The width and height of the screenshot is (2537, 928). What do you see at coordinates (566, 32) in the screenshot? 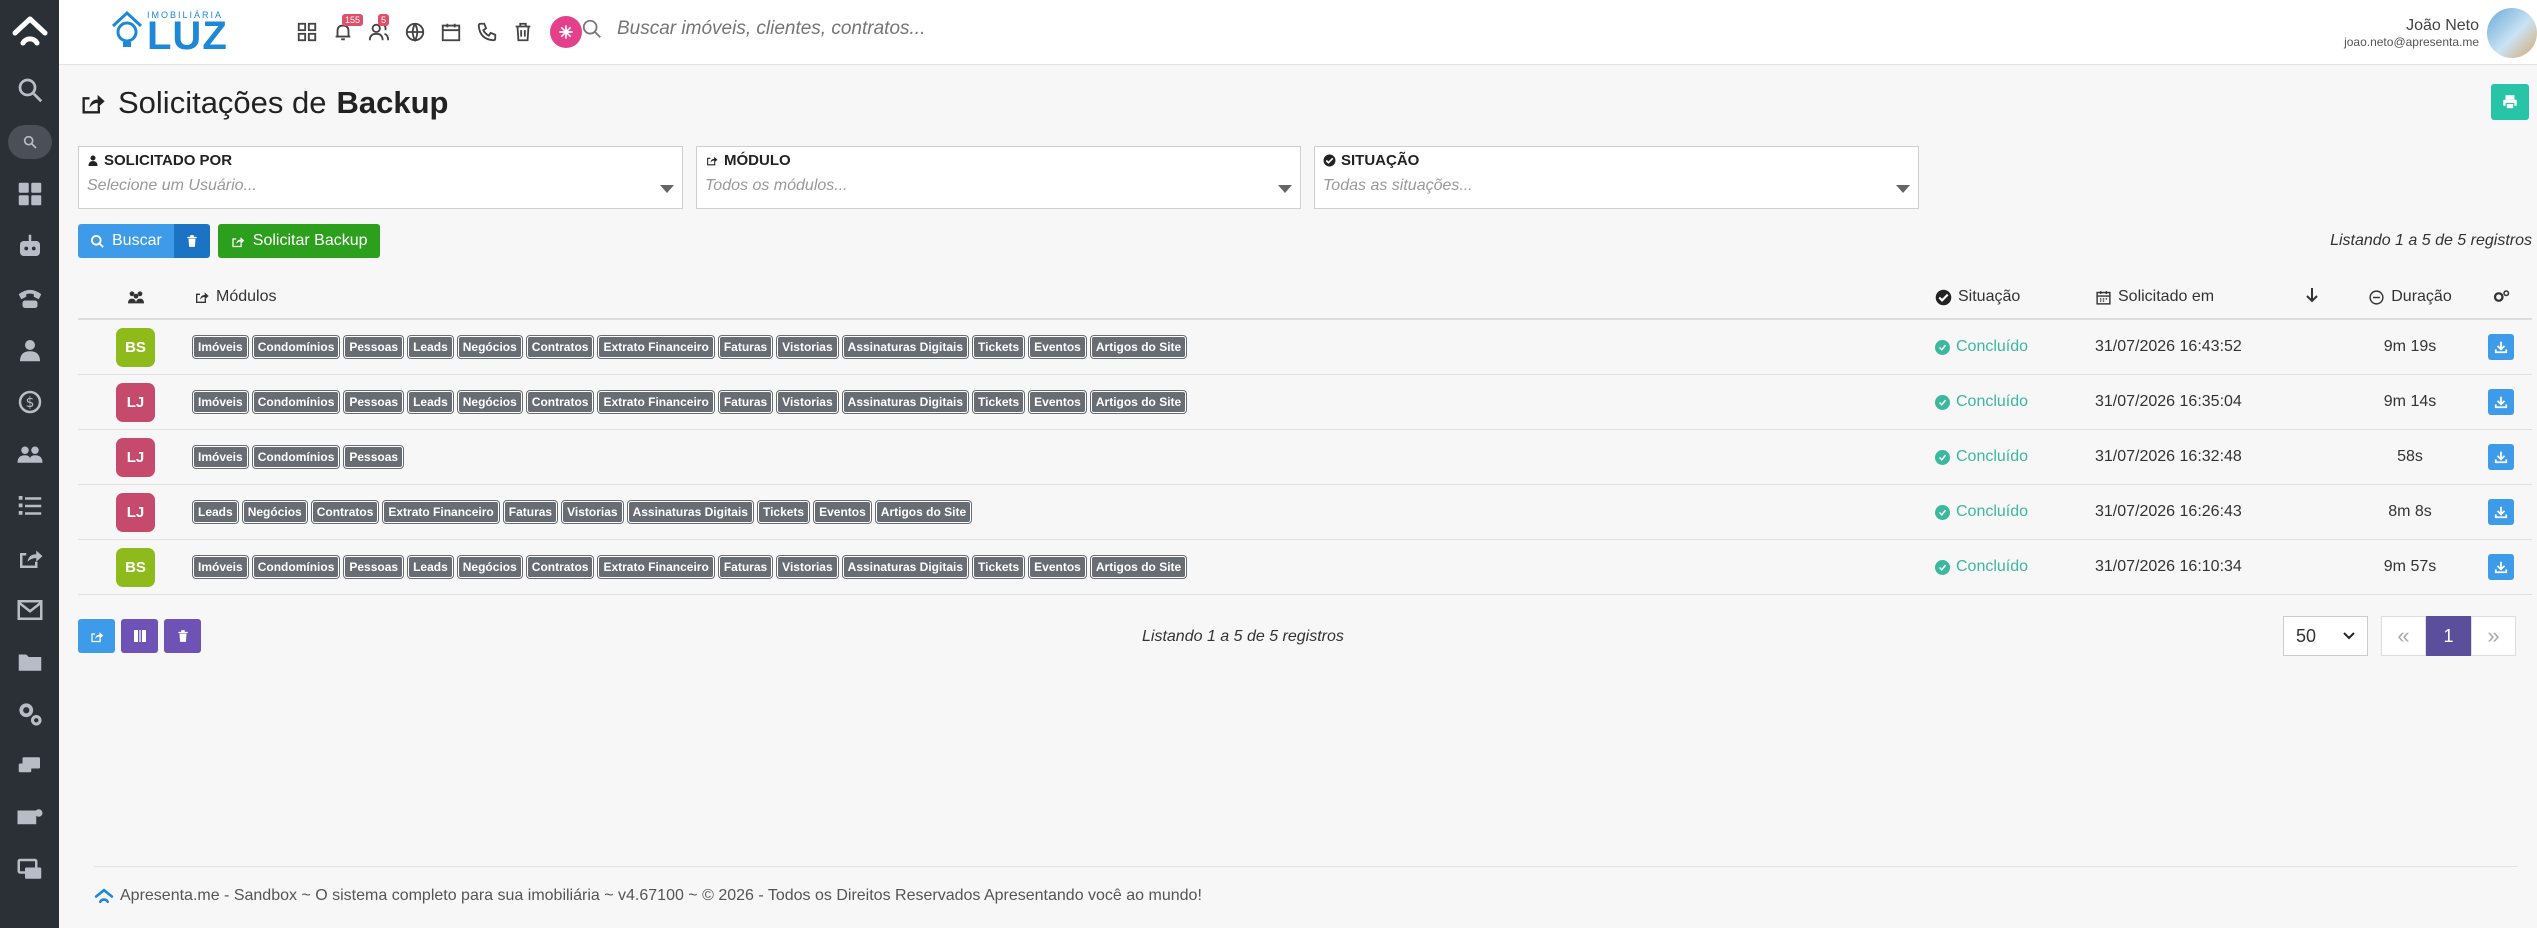
I see `quick-action-icon` at bounding box center [566, 32].